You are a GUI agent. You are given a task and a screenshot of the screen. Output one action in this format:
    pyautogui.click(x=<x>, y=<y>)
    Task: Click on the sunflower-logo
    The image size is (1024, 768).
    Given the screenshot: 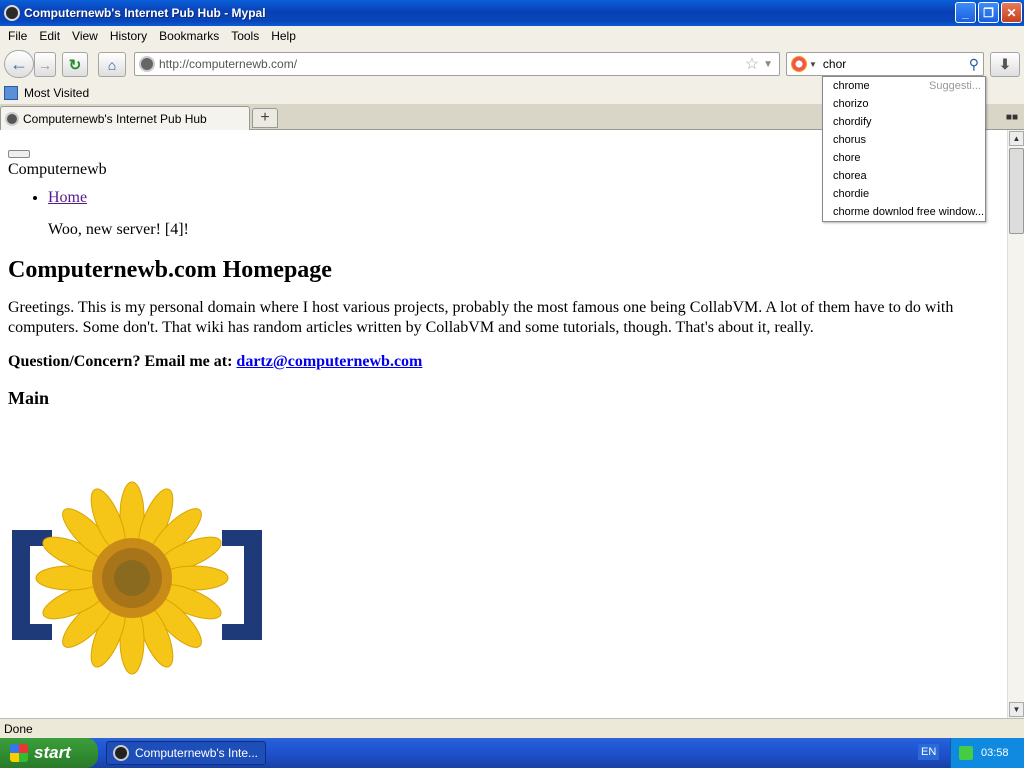 What is the action you would take?
    pyautogui.click(x=137, y=578)
    